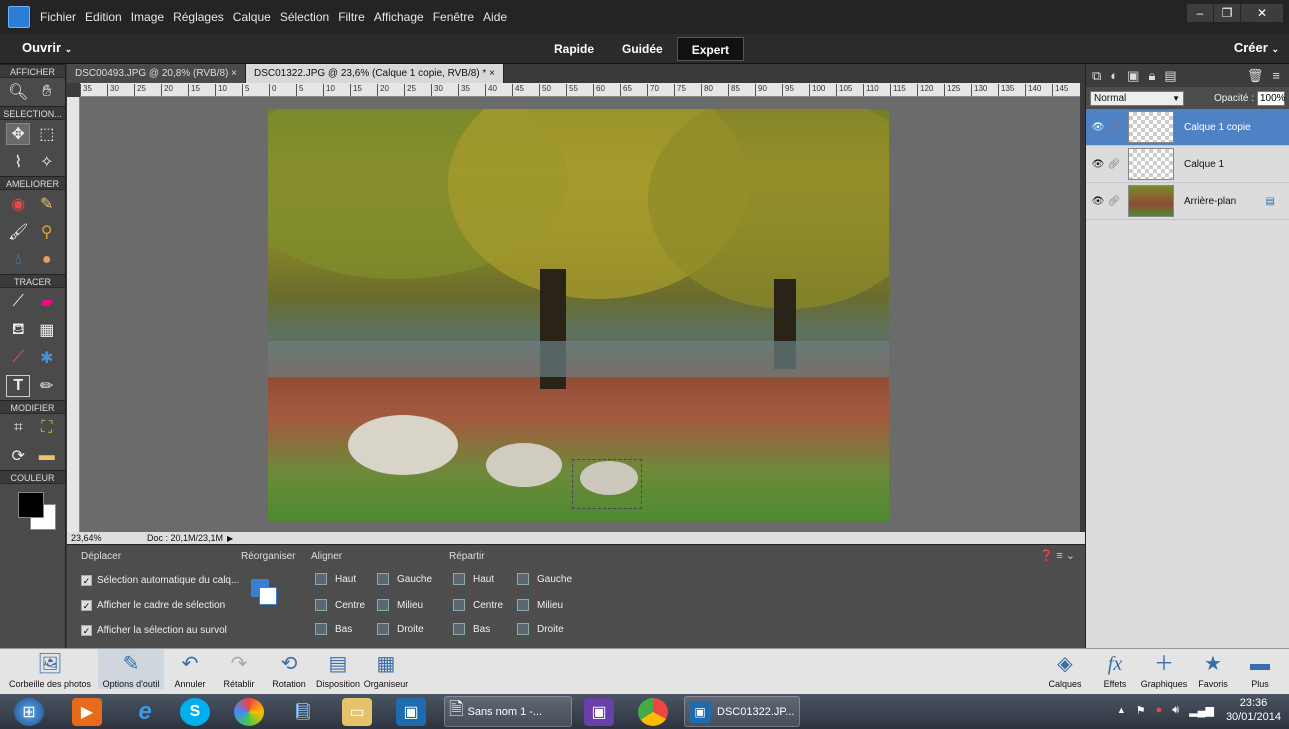 The width and height of the screenshot is (1289, 729). Describe the element at coordinates (1151, 76) in the screenshot. I see `lock-icon: 🔒︎` at that location.